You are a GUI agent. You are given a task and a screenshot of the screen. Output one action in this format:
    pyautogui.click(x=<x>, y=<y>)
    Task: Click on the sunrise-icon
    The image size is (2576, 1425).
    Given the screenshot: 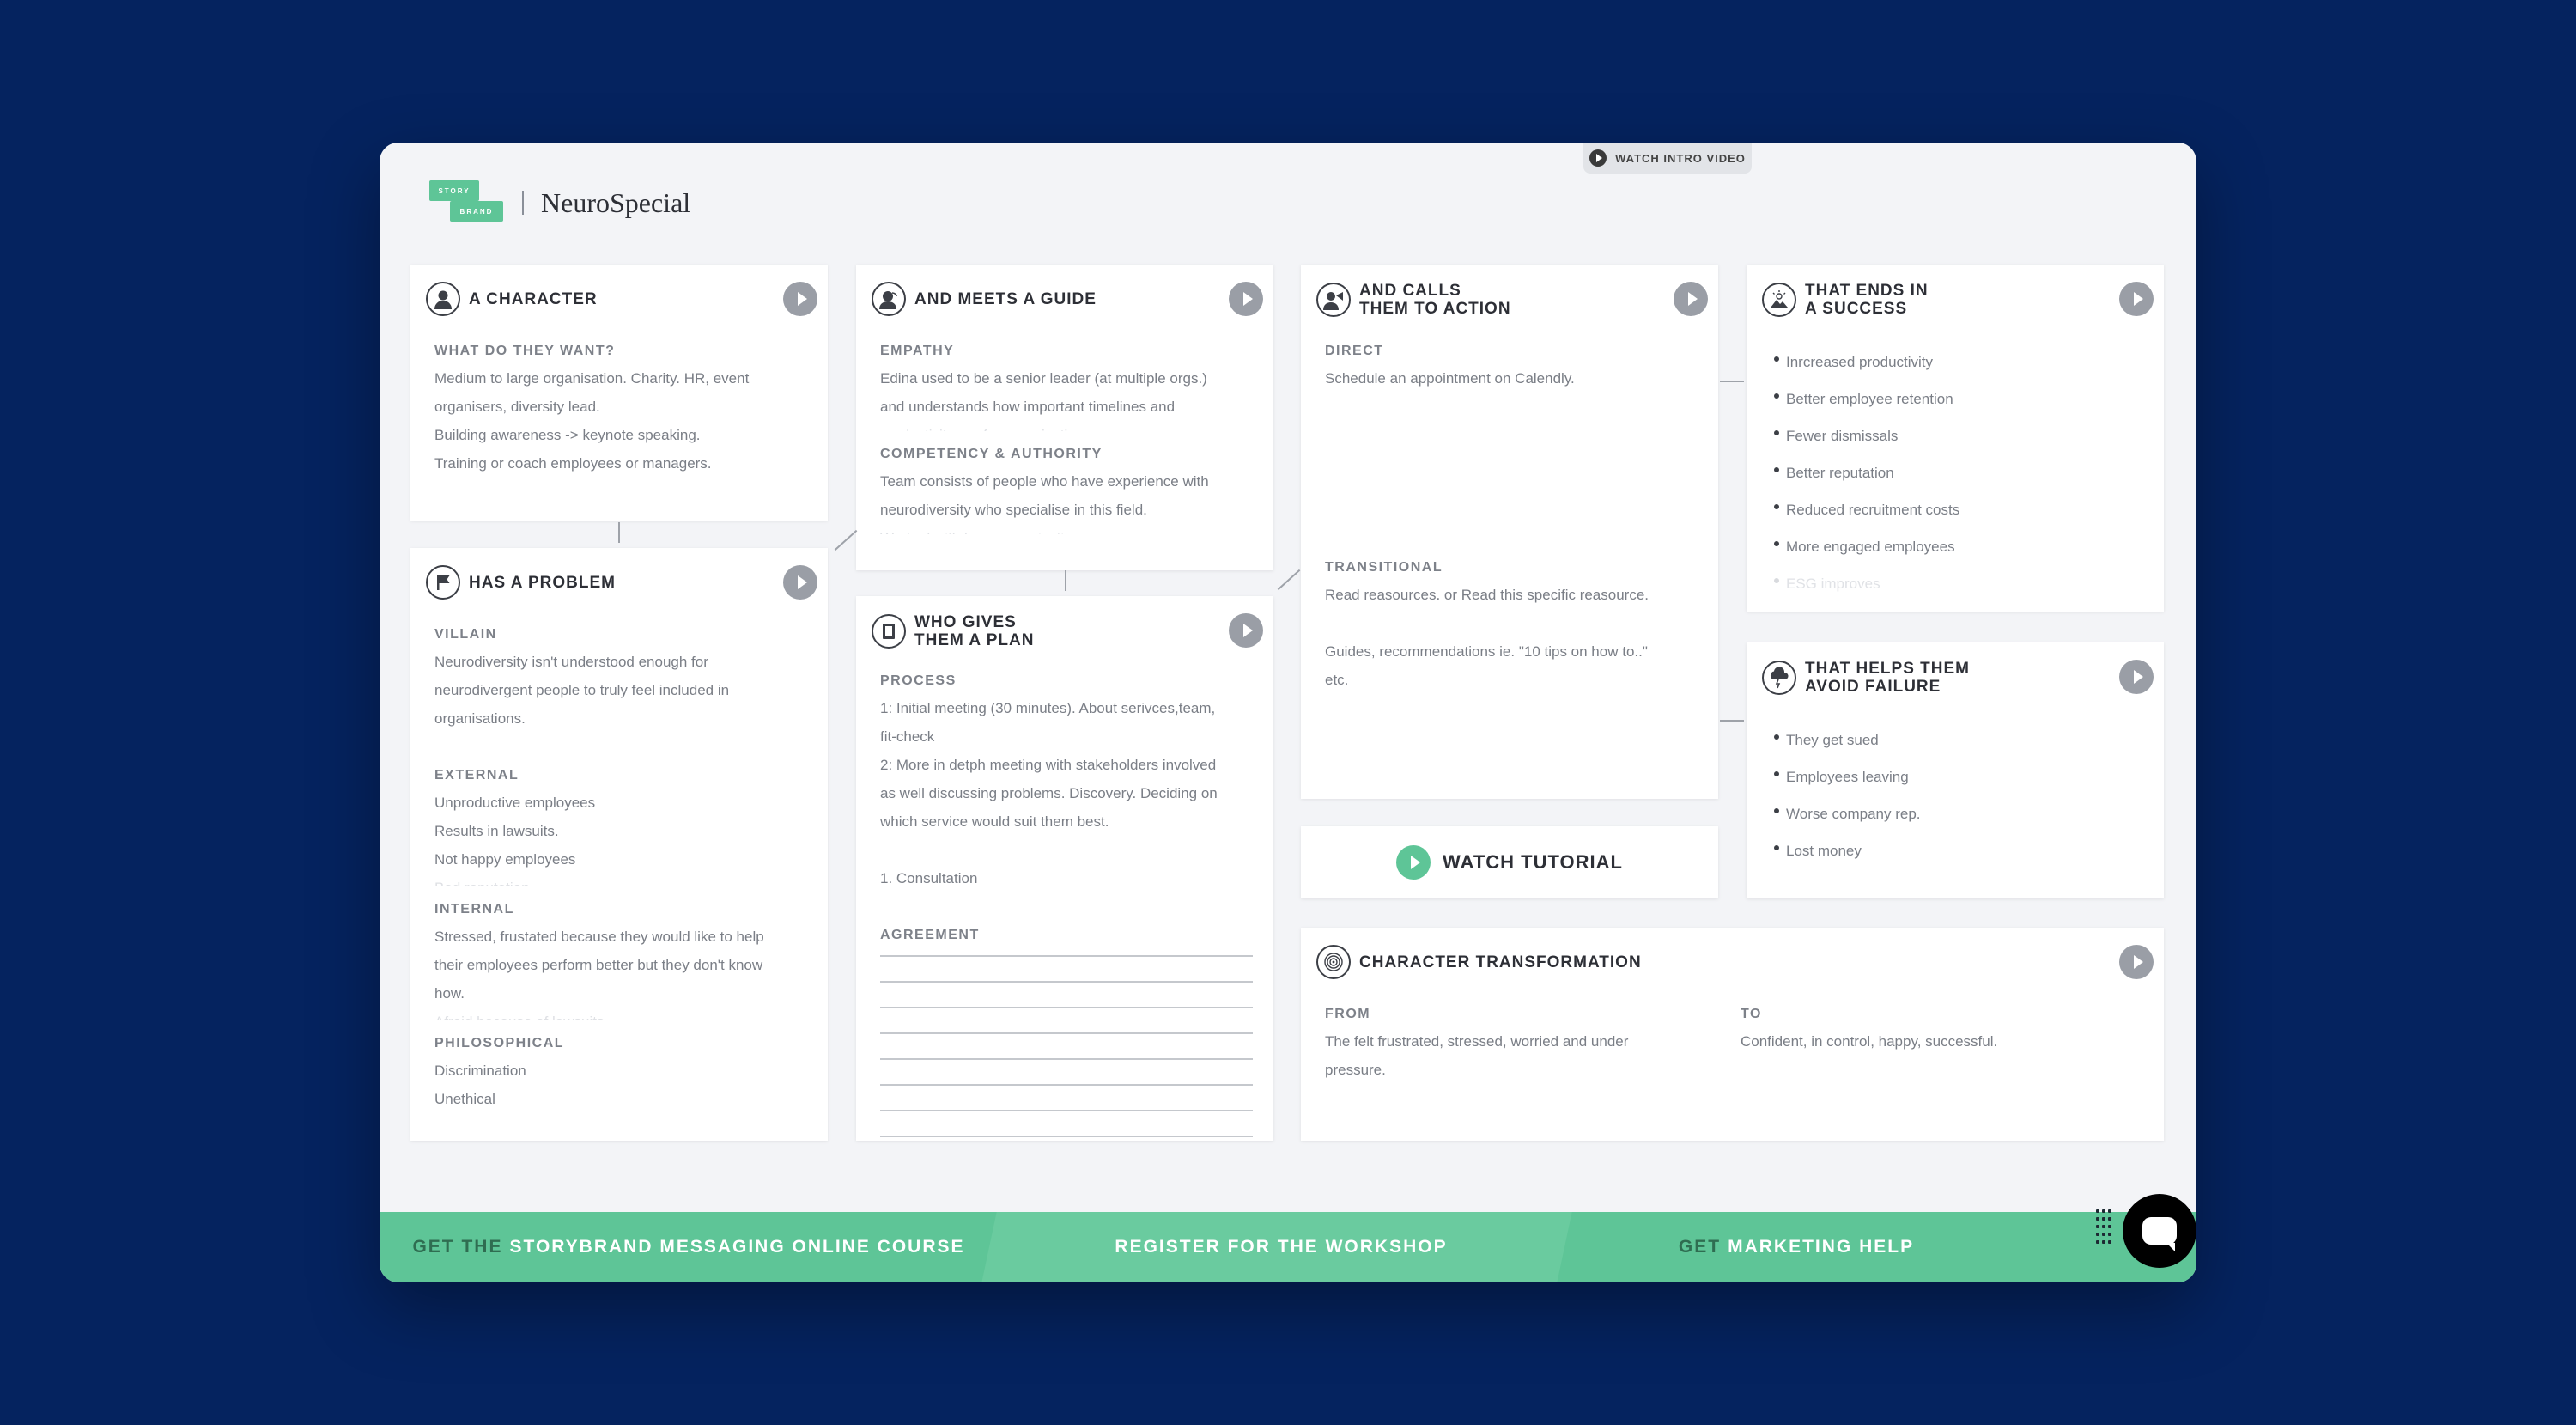 What is the action you would take?
    pyautogui.click(x=1779, y=300)
    